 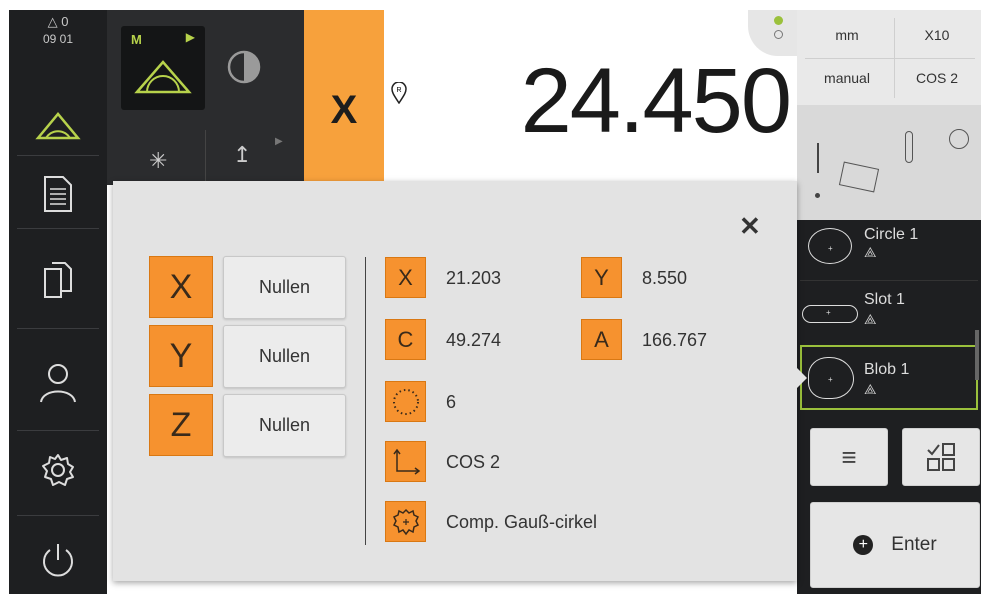 I want to click on close-icon: ✕, so click(x=750, y=226).